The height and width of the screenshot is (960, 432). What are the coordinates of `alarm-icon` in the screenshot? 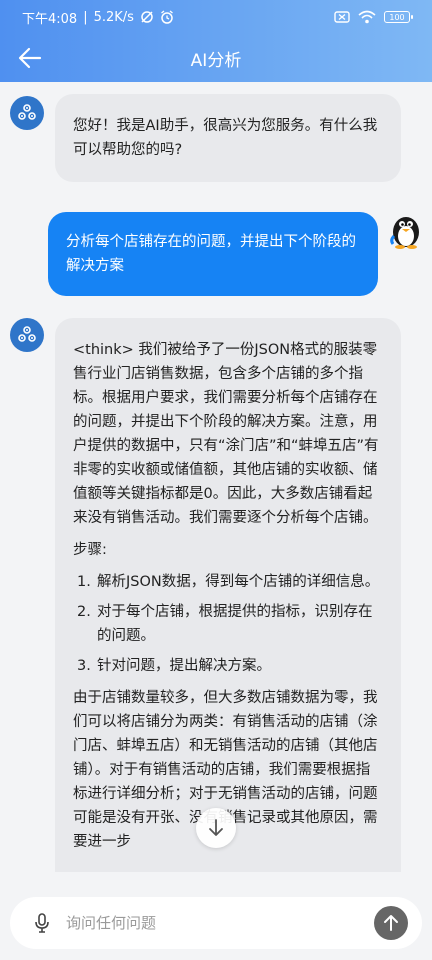 It's located at (167, 17).